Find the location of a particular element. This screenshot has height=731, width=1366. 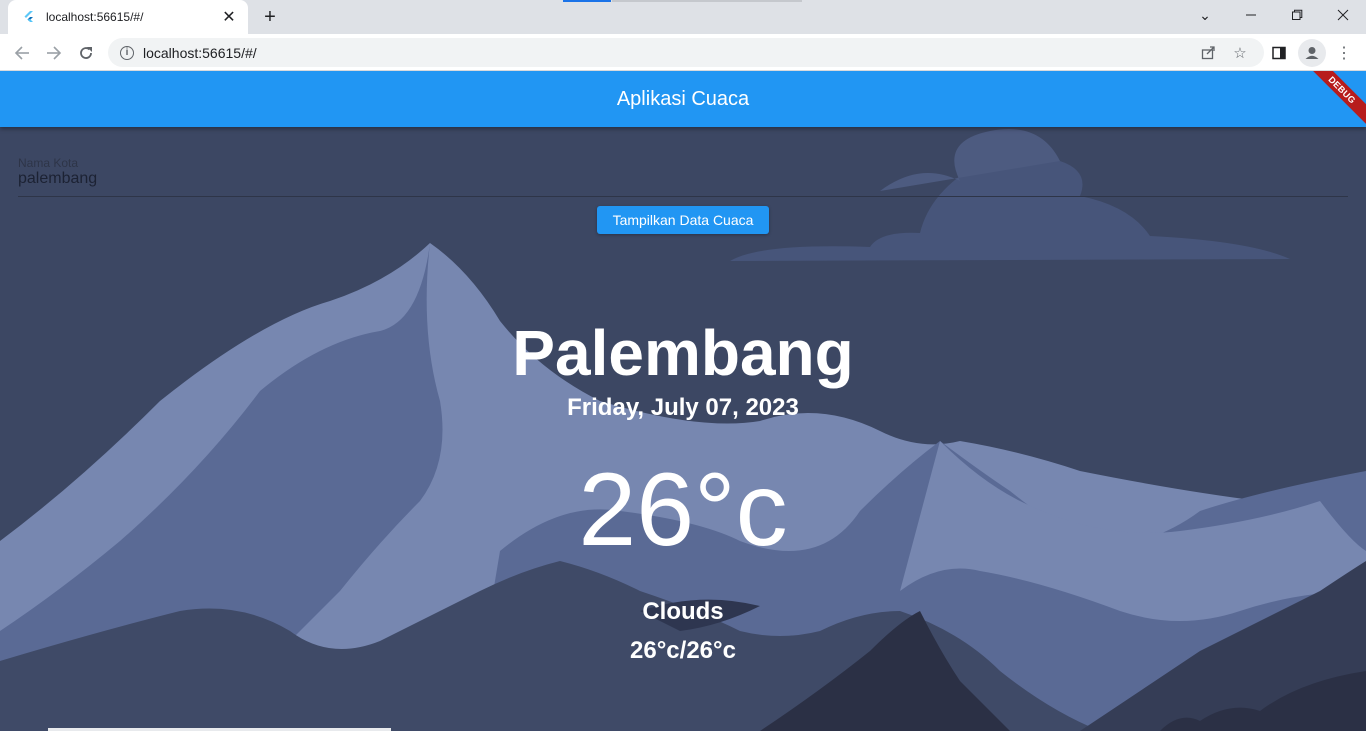

city-input-label: Nama Kota is located at coordinates (48, 163).